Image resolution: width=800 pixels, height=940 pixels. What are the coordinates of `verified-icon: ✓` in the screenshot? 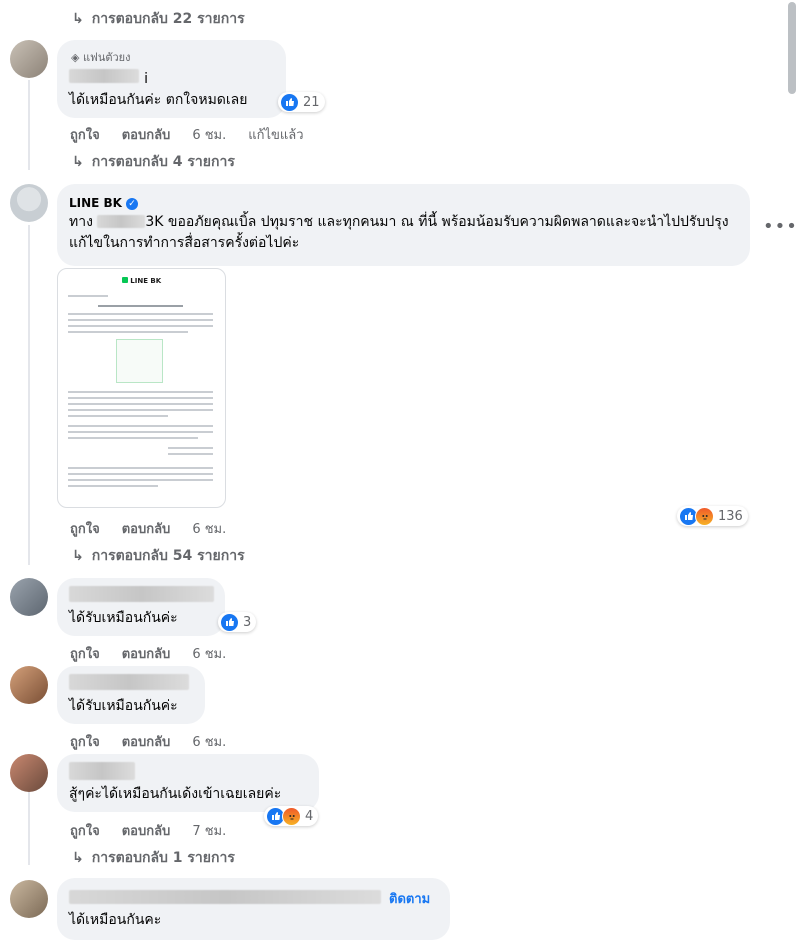 It's located at (131, 204).